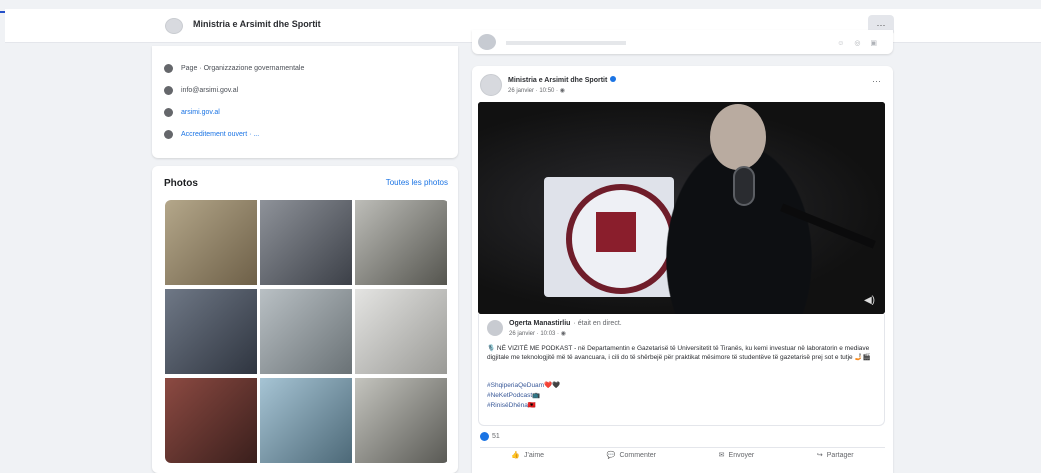 Image resolution: width=1041 pixels, height=473 pixels. I want to click on star-icon, so click(168, 134).